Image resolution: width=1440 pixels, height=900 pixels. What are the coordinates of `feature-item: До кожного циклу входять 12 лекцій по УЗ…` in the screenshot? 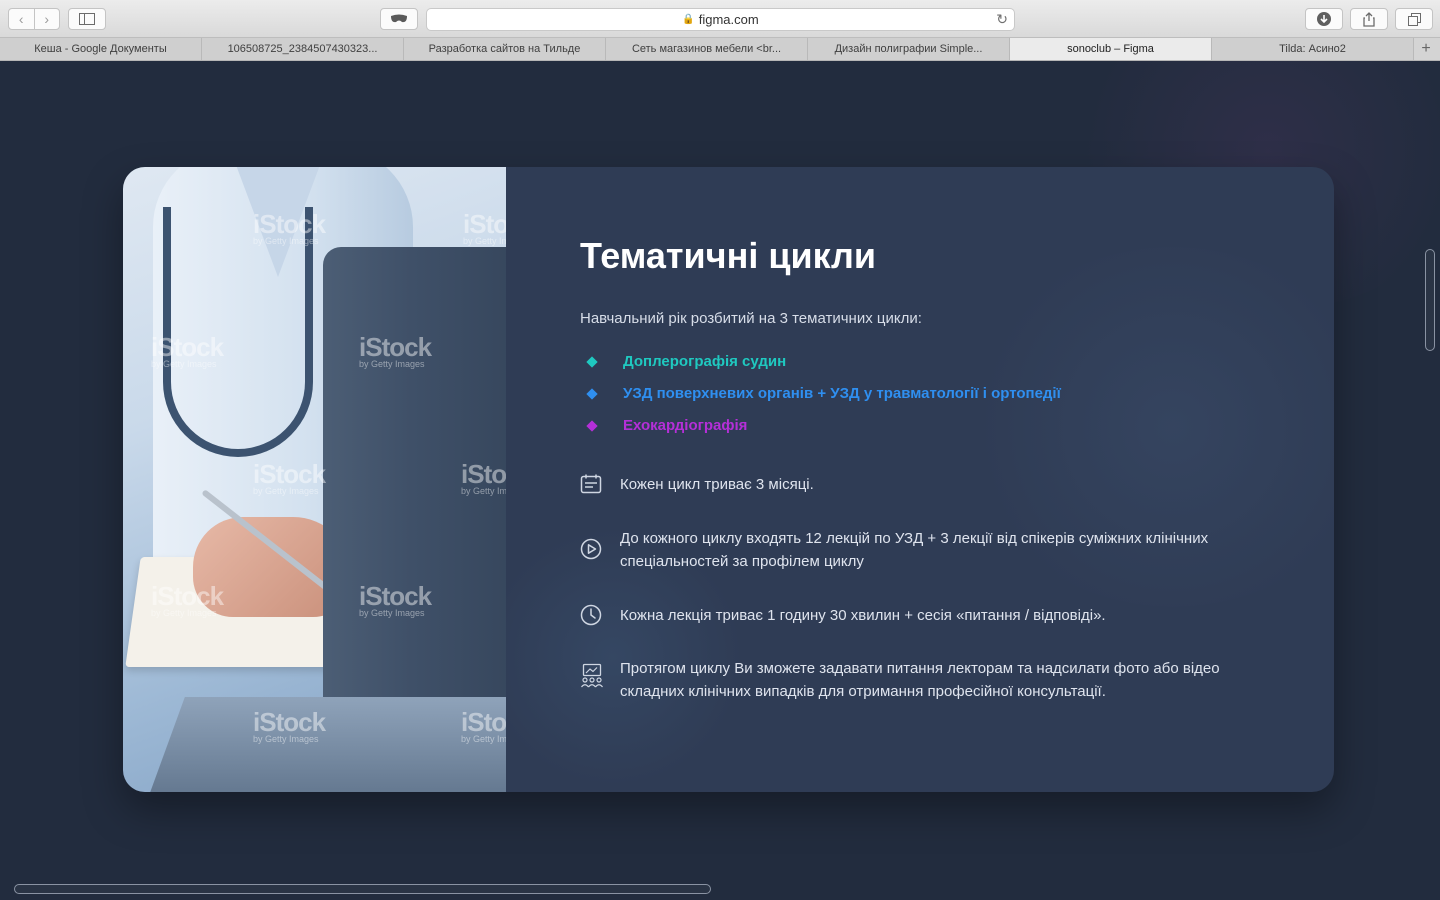 It's located at (900, 550).